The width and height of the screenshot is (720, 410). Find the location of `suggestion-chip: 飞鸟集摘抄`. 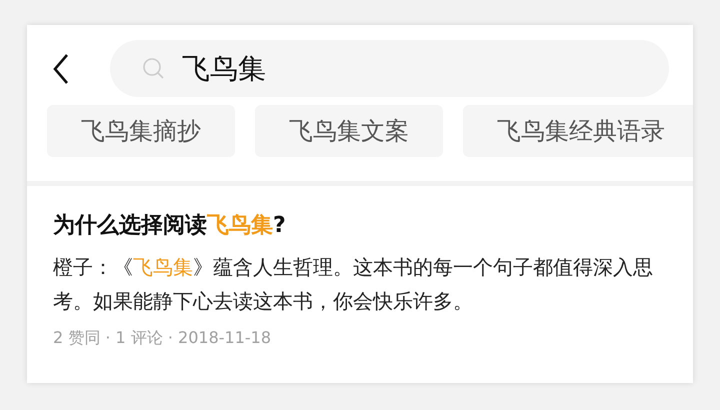

suggestion-chip: 飞鸟集摘抄 is located at coordinates (141, 131).